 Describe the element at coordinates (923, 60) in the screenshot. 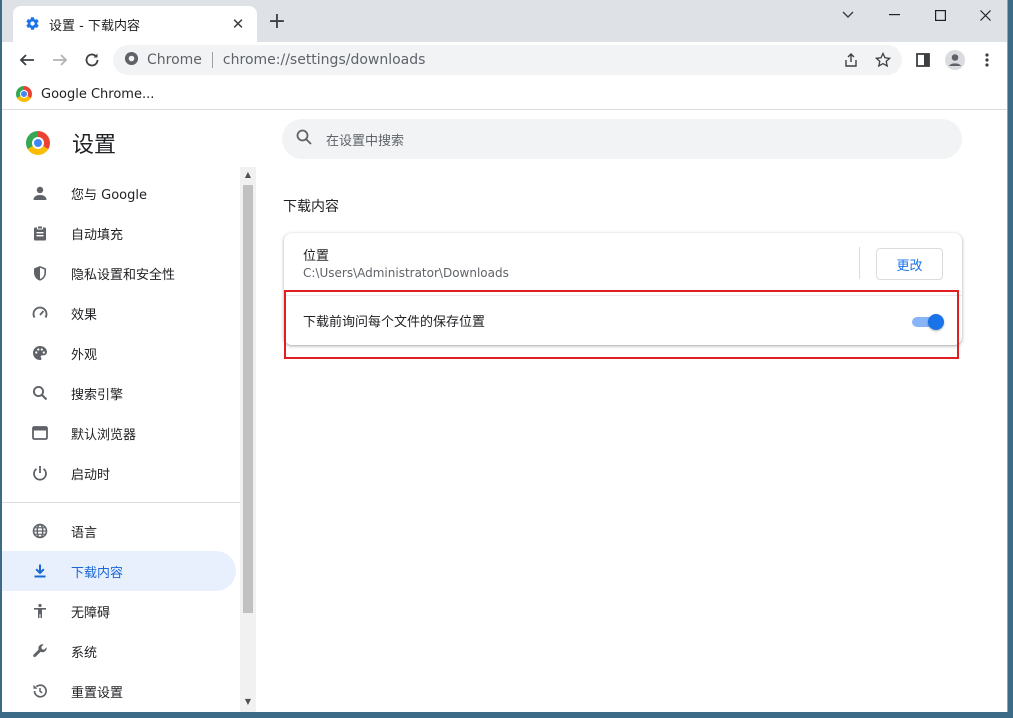

I see `side-panel-icon` at that location.